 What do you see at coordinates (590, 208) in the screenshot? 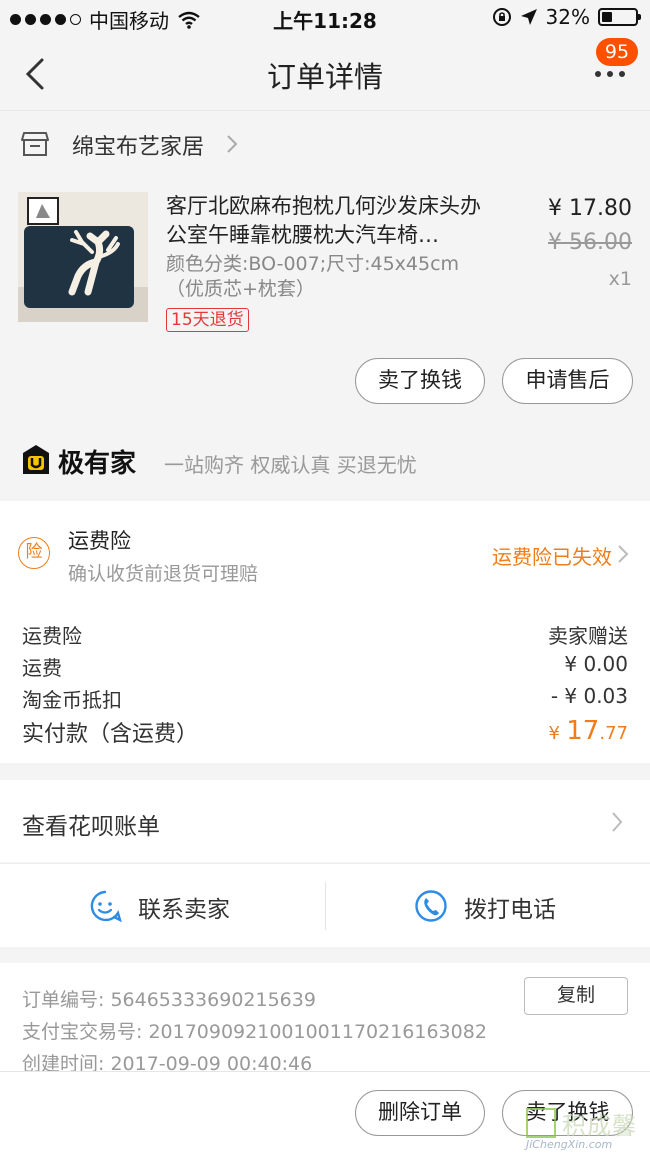
I see `product-price: ¥ 17.80` at bounding box center [590, 208].